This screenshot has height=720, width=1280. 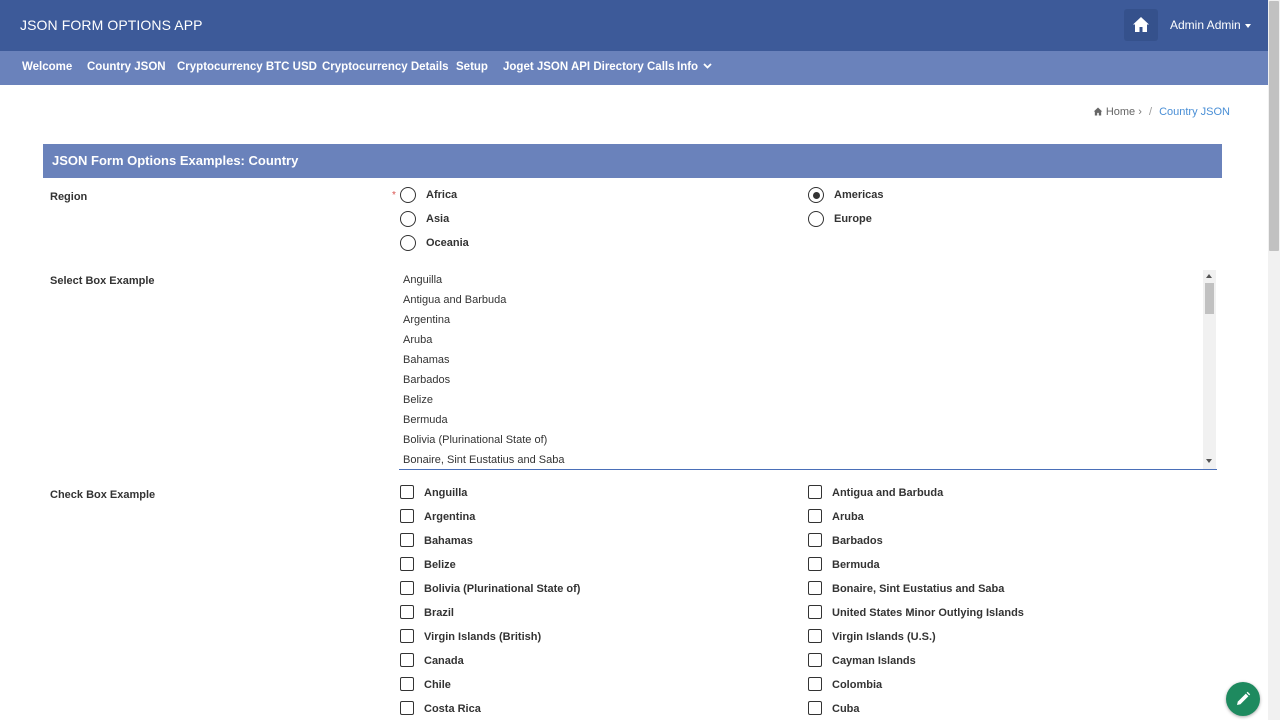 I want to click on form-section-title: JSON Form Options Examples: Country, so click(x=632, y=161).